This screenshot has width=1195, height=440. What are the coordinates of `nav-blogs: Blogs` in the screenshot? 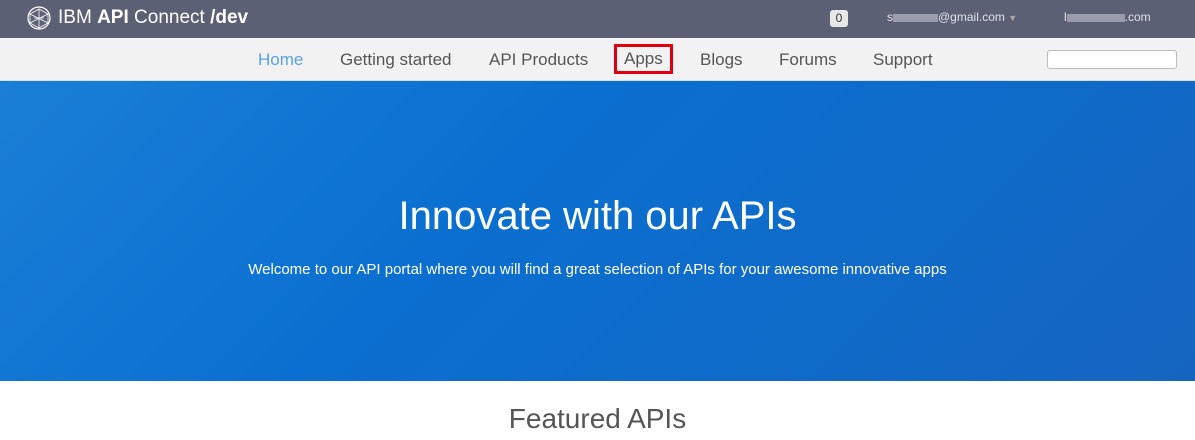 It's located at (721, 60).